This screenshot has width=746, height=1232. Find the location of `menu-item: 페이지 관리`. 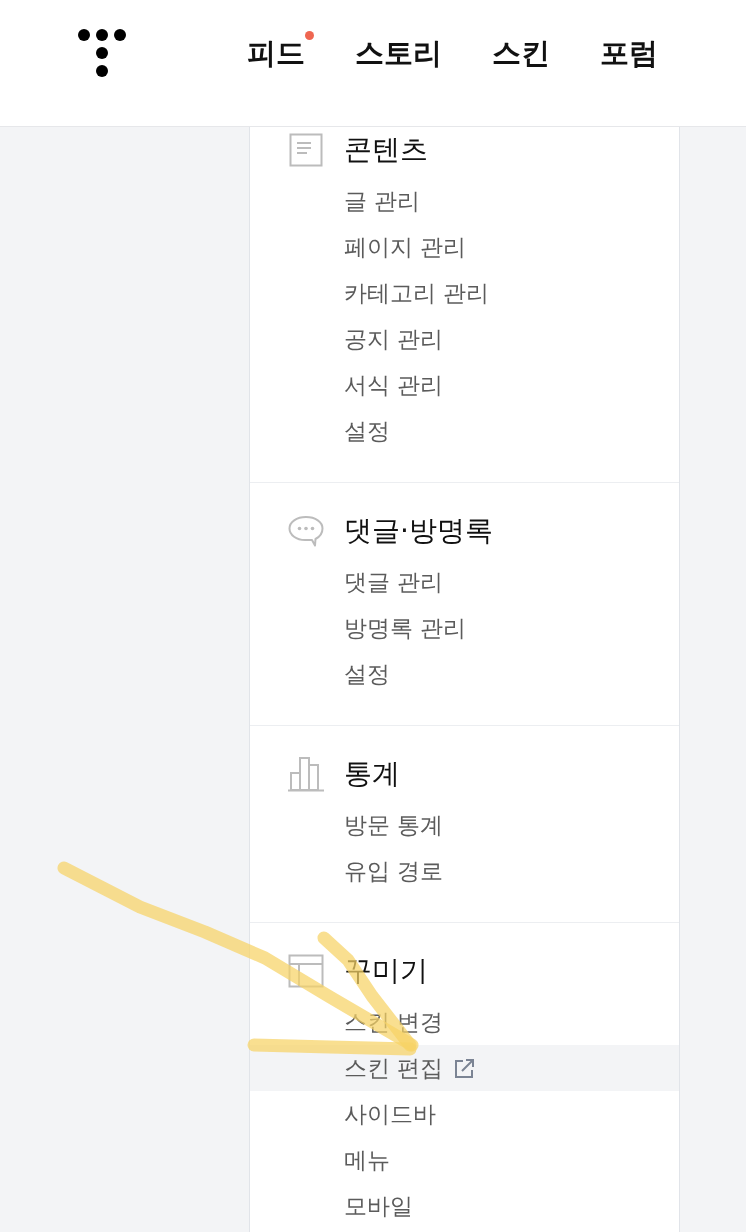

menu-item: 페이지 관리 is located at coordinates (464, 247).